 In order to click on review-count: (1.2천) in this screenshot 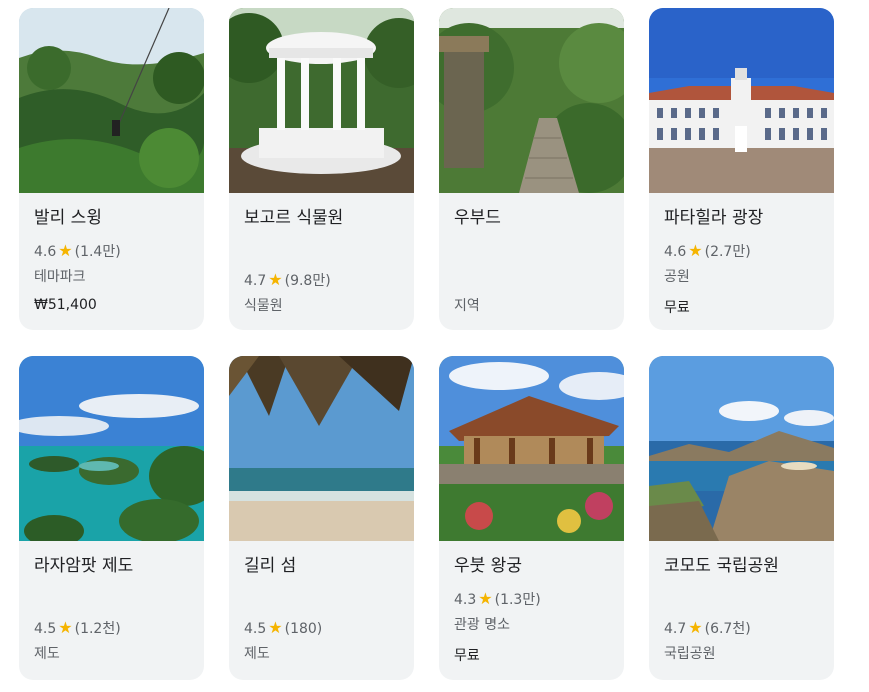, I will do `click(97, 629)`.